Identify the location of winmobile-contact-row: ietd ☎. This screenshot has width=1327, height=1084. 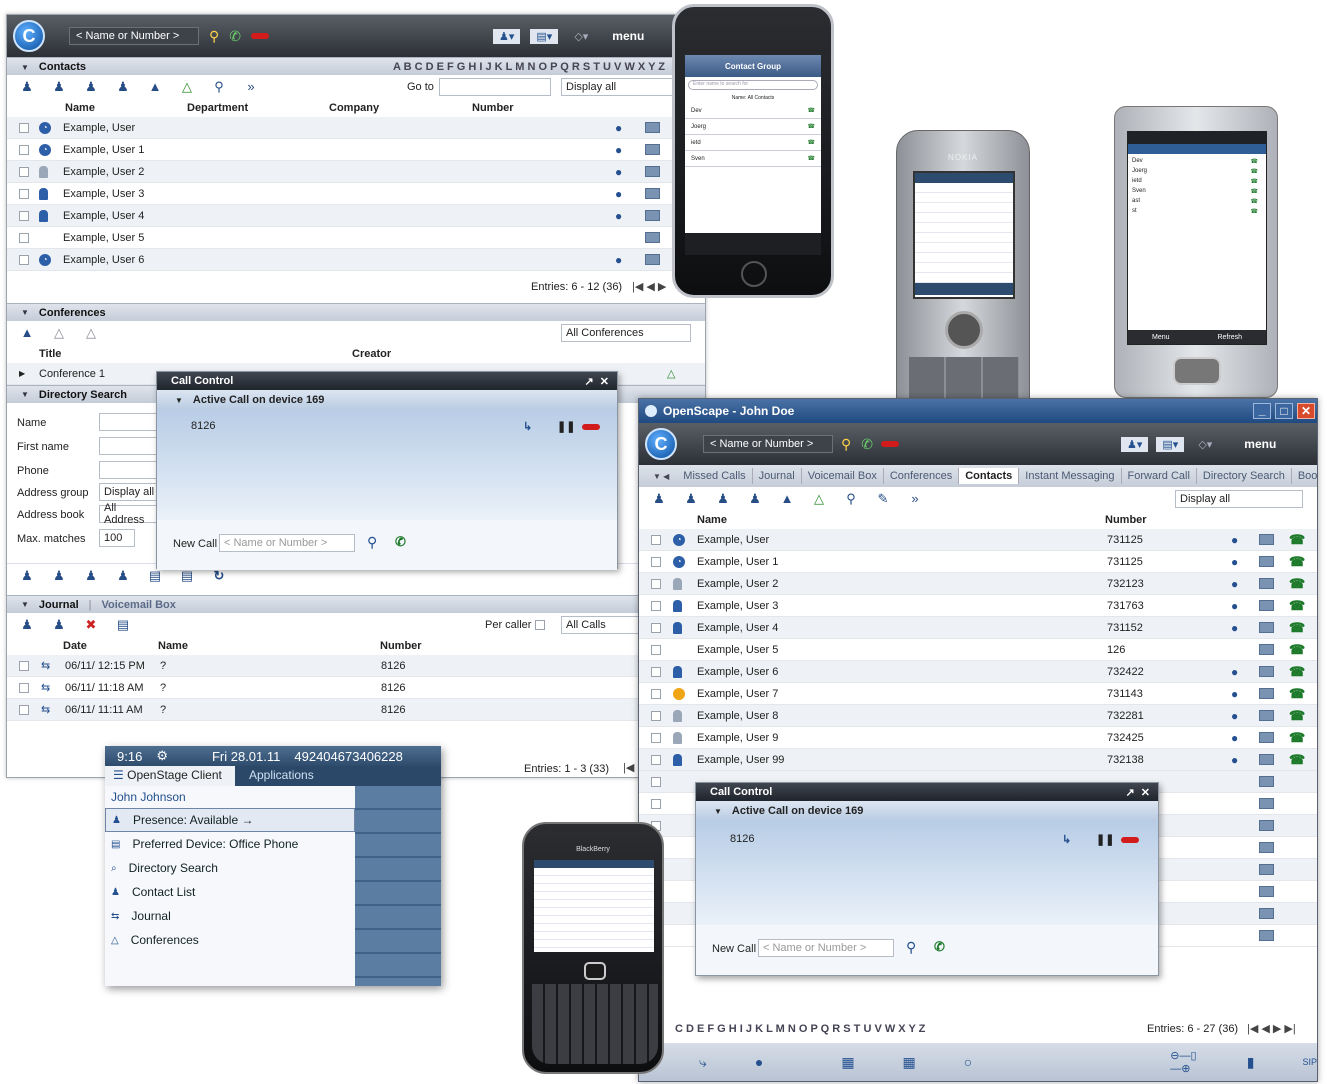
(1197, 181).